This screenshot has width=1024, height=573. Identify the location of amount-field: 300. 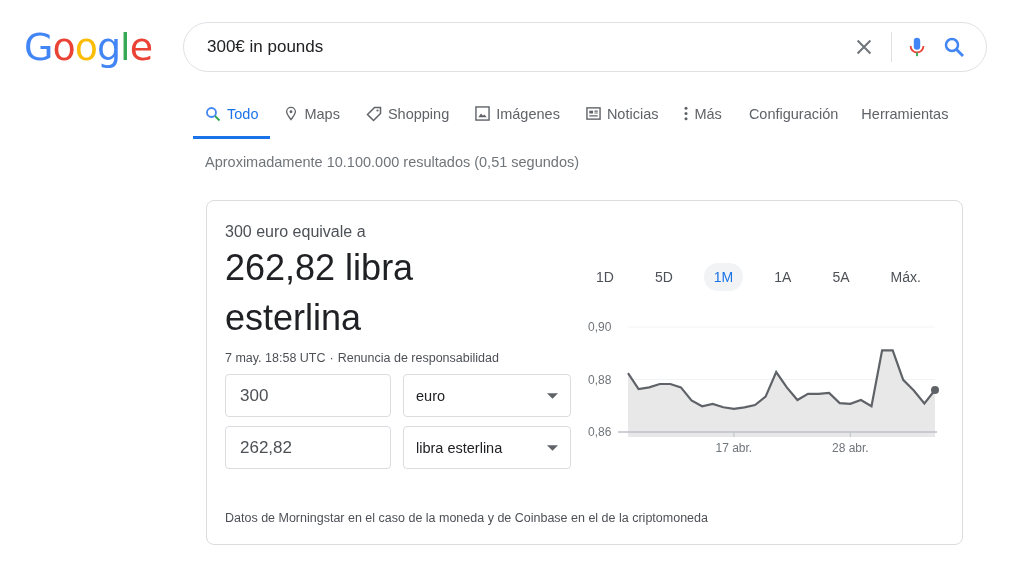
(308, 395).